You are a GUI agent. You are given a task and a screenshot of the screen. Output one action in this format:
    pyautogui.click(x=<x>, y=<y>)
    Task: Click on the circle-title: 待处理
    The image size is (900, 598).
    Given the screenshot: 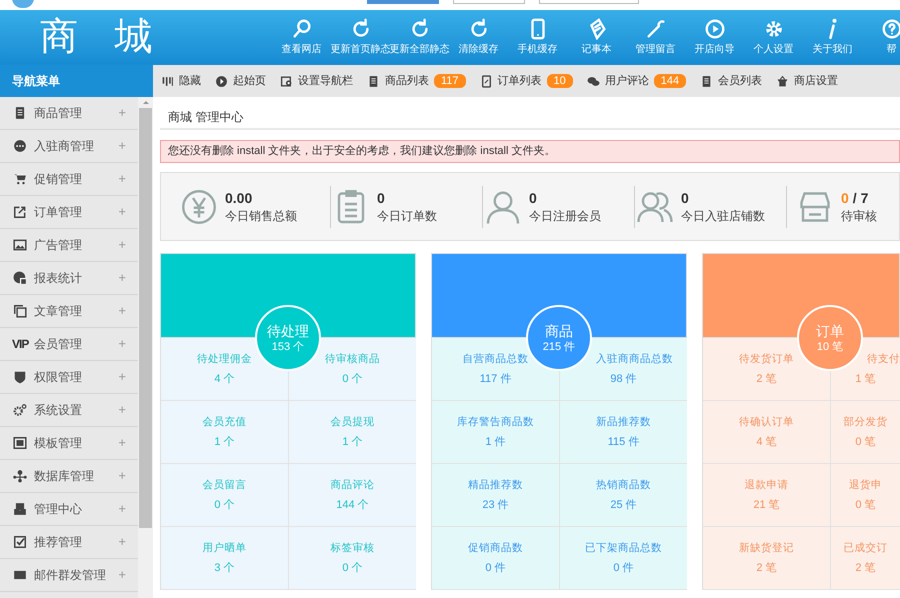 What is the action you would take?
    pyautogui.click(x=288, y=331)
    